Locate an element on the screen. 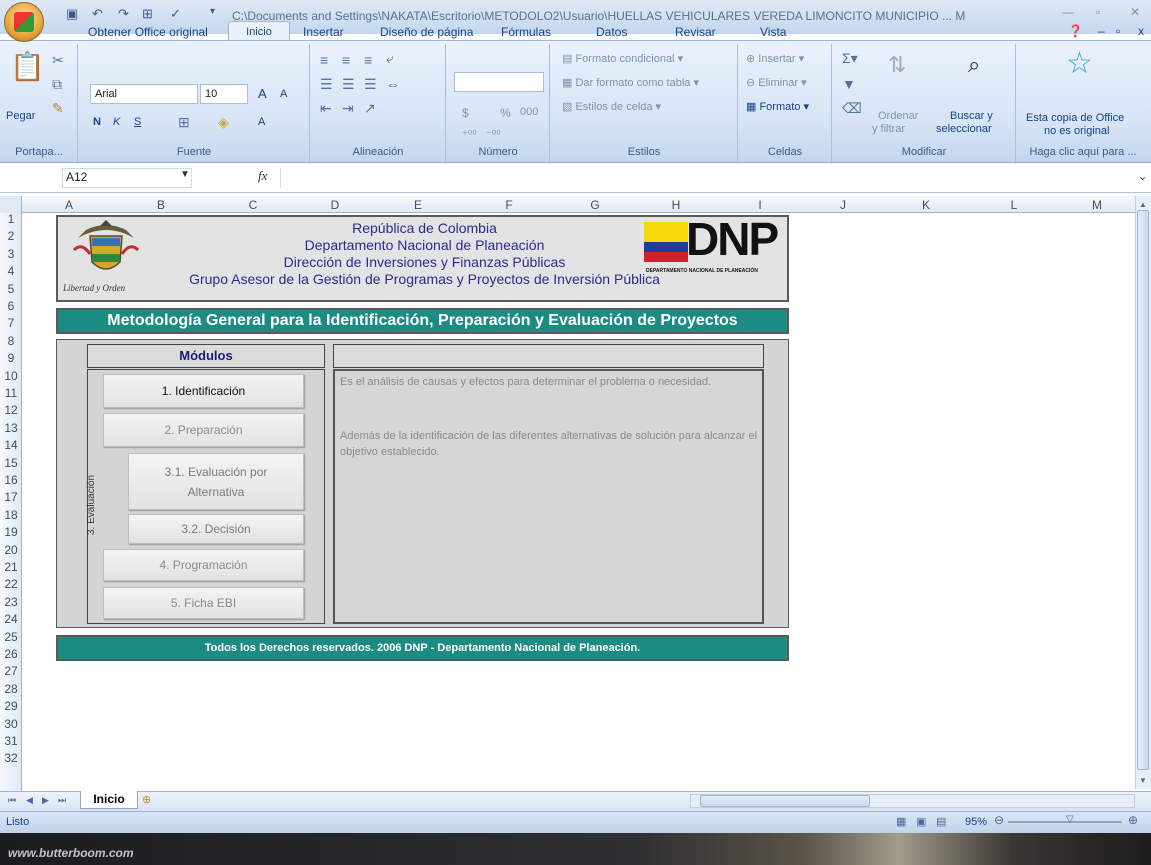 The height and width of the screenshot is (865, 1151). cut-icon: ✂ is located at coordinates (58, 60).